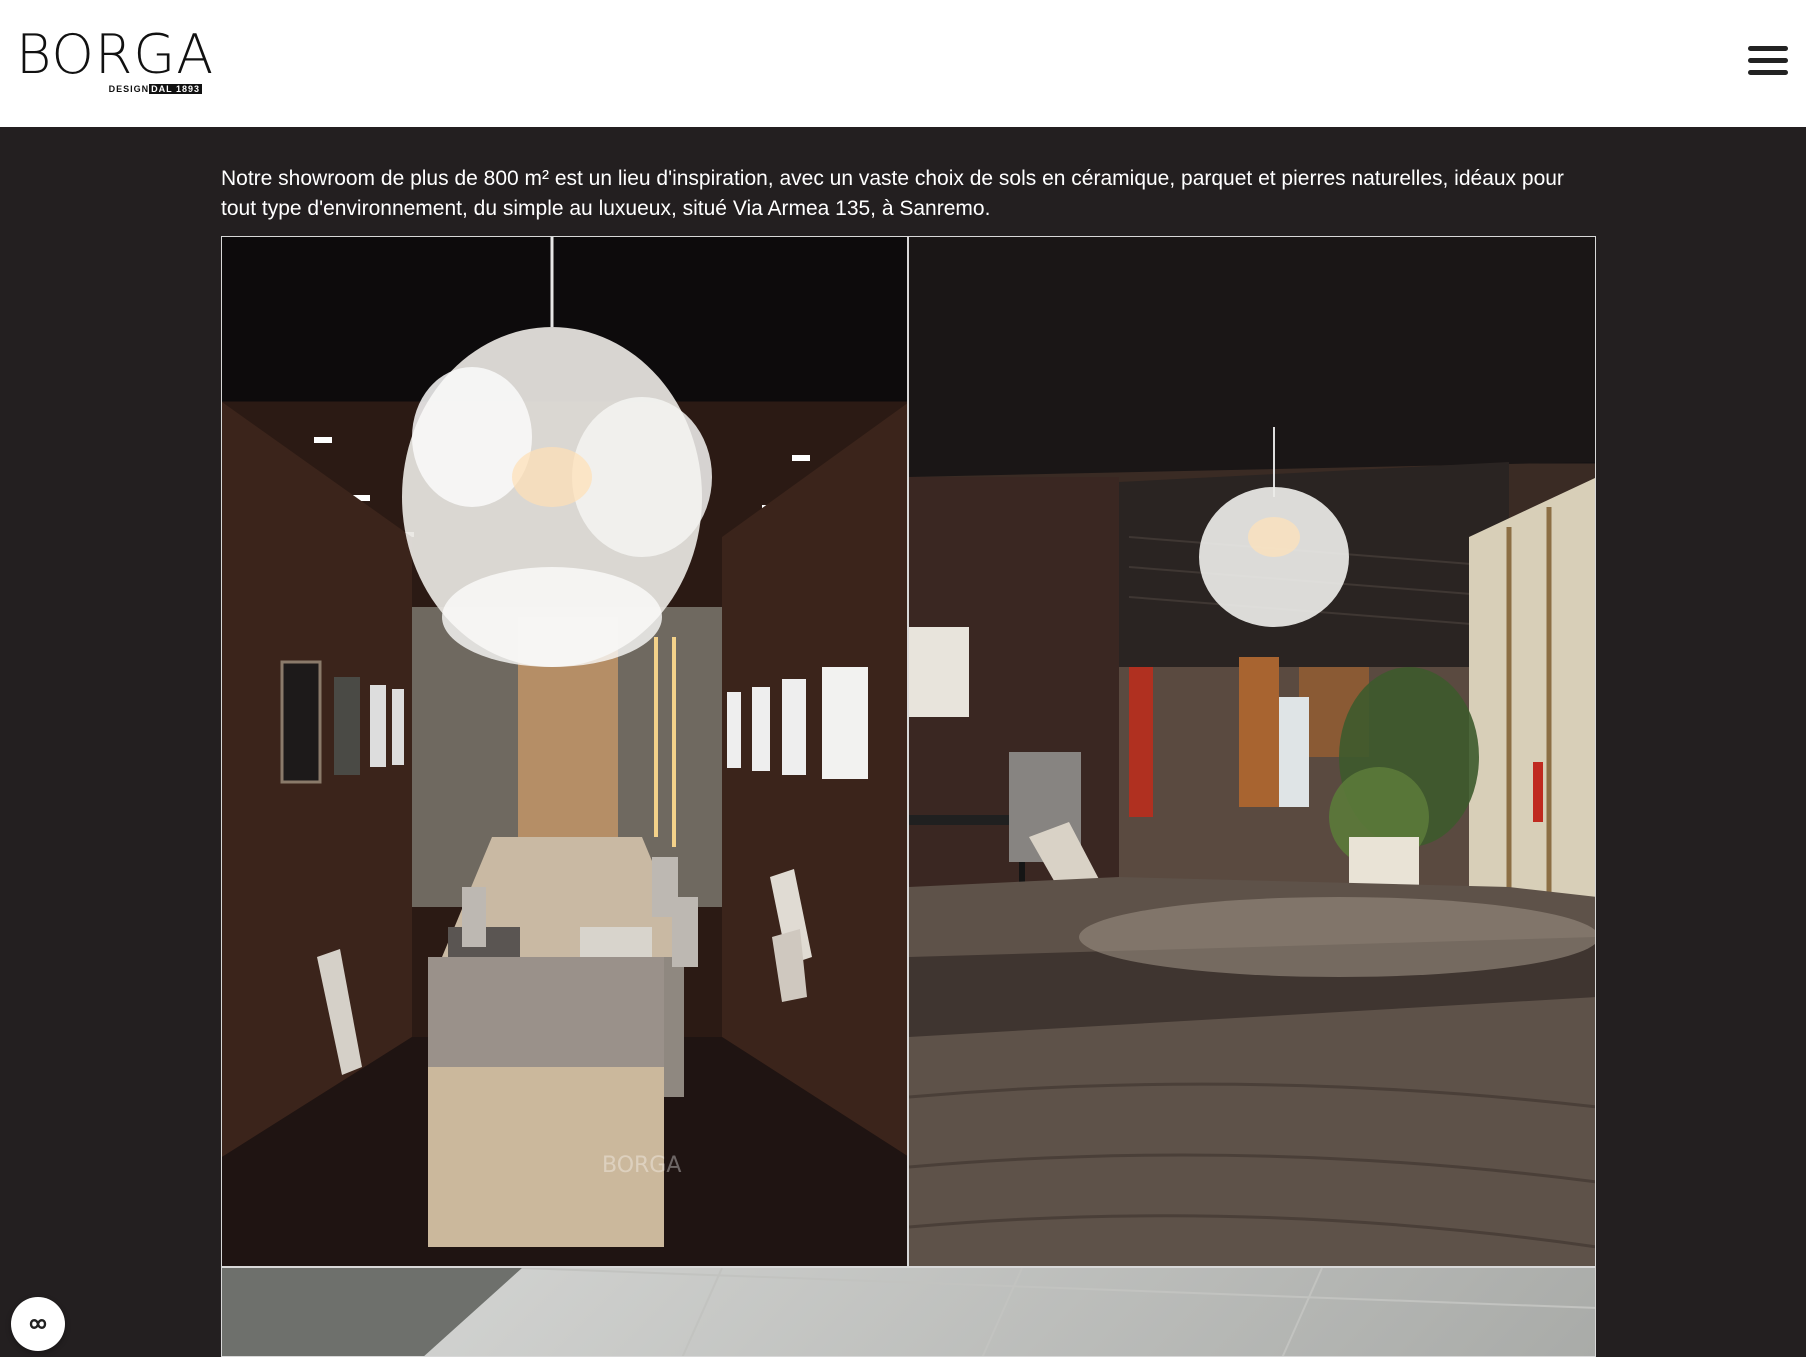 The image size is (1806, 1357). Describe the element at coordinates (903, 63) in the screenshot. I see `site-header: BORGA DESIGN DAL 1893` at that location.